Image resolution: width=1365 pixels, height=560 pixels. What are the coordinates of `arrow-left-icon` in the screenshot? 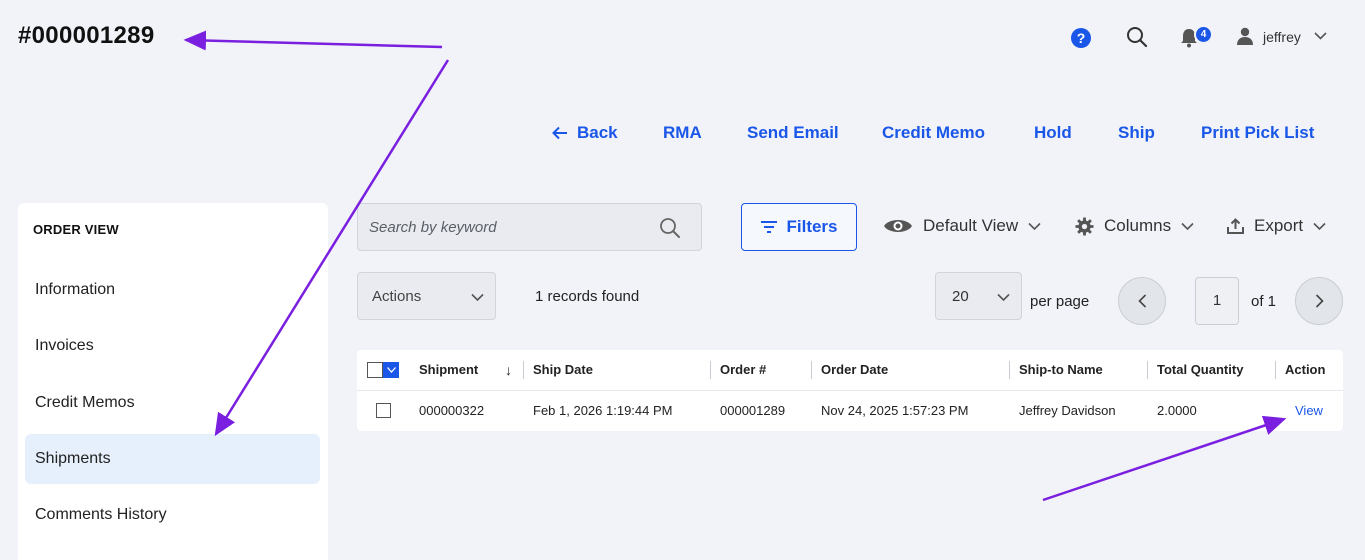 It's located at (560, 133).